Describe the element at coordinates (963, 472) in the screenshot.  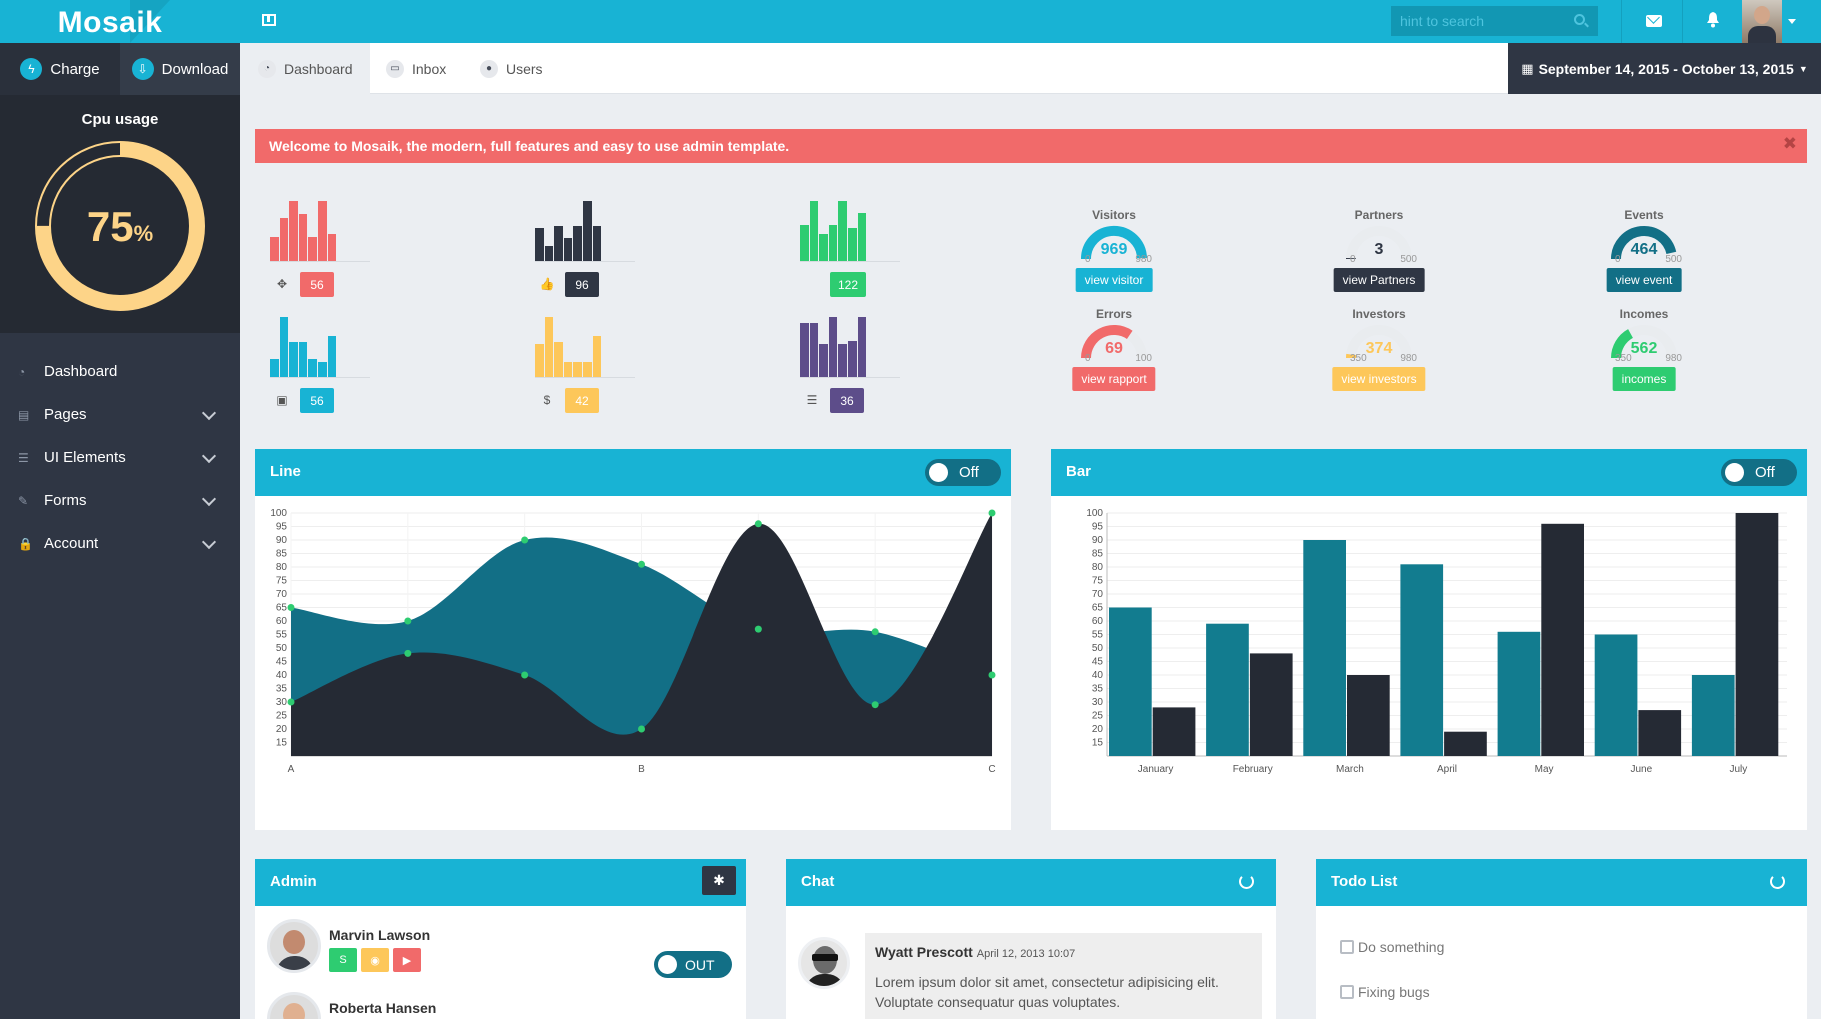
I see `line-toggle: Off` at that location.